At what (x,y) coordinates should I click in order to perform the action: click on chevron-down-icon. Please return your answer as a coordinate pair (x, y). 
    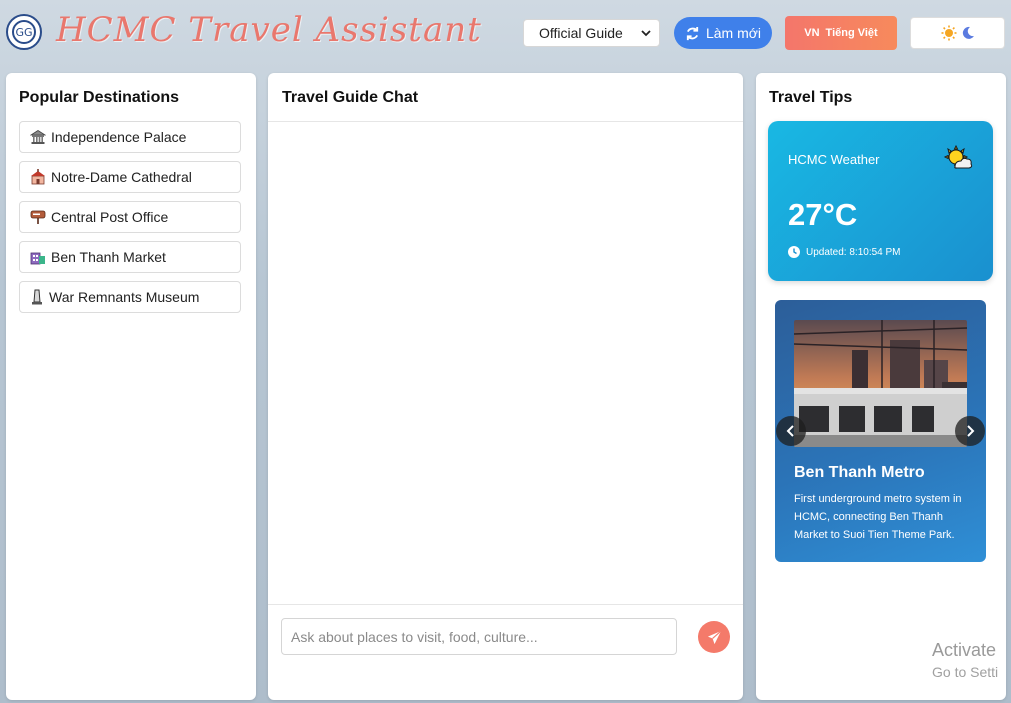
    Looking at the image, I should click on (646, 33).